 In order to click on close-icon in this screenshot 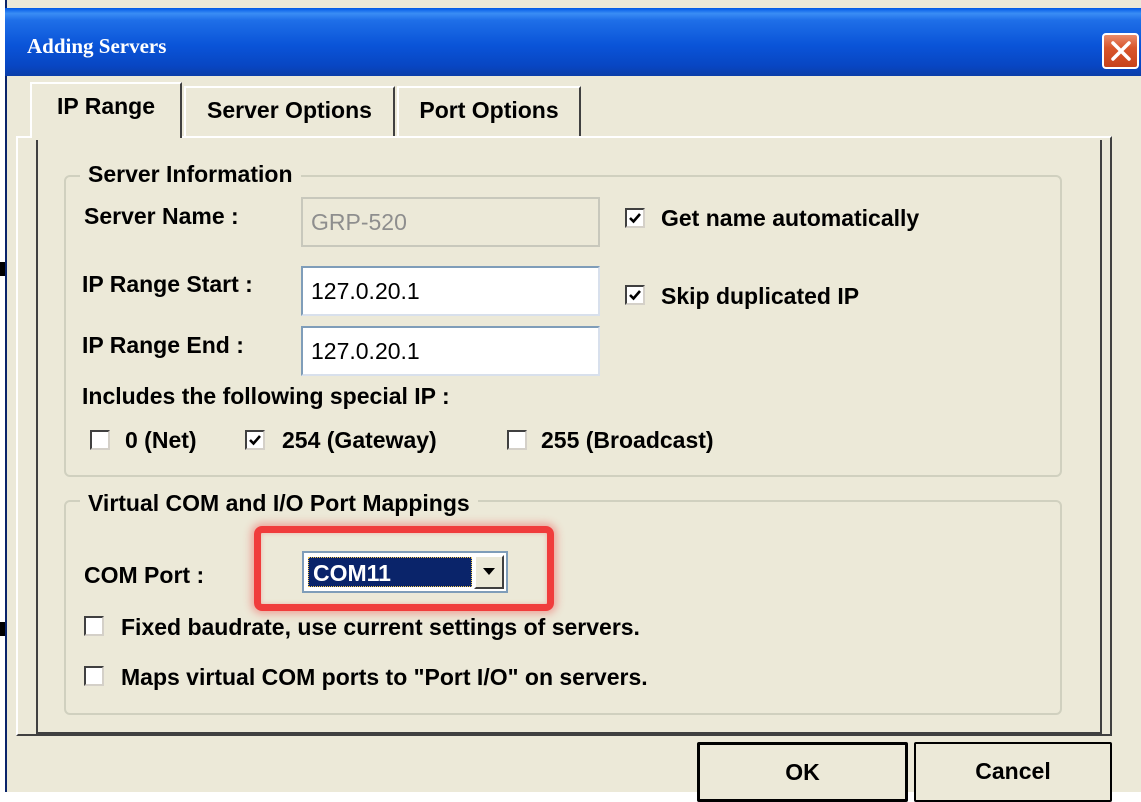, I will do `click(1121, 51)`.